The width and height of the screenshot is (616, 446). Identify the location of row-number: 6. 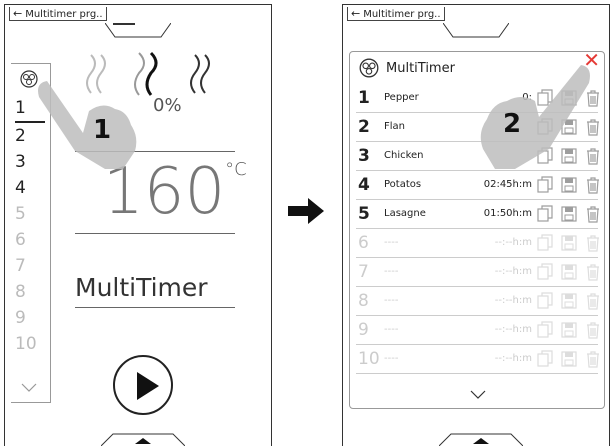
(363, 243).